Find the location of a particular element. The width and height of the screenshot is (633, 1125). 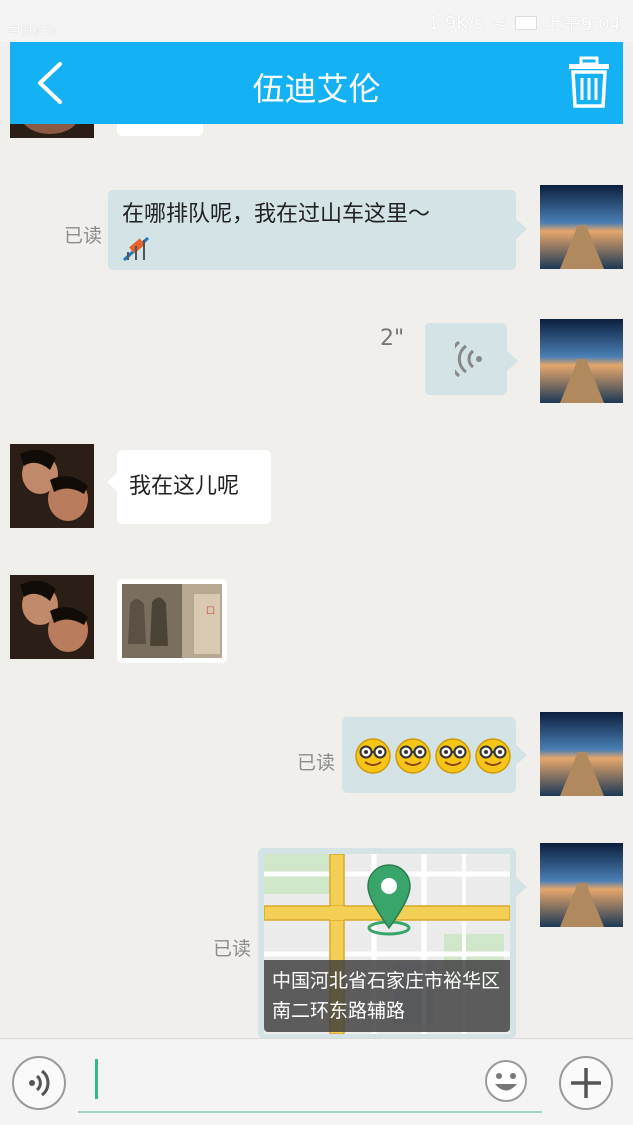

trash-icon is located at coordinates (589, 83).